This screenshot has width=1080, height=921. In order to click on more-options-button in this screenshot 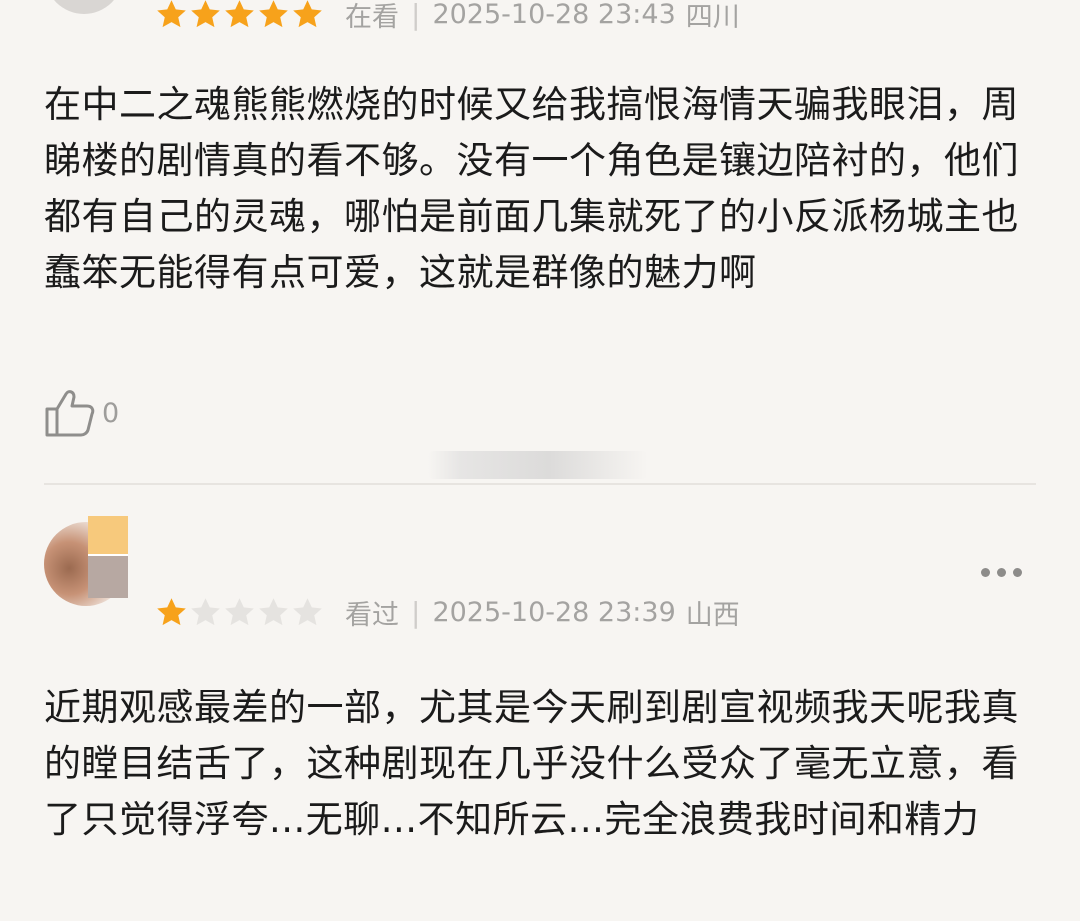, I will do `click(1001, 572)`.